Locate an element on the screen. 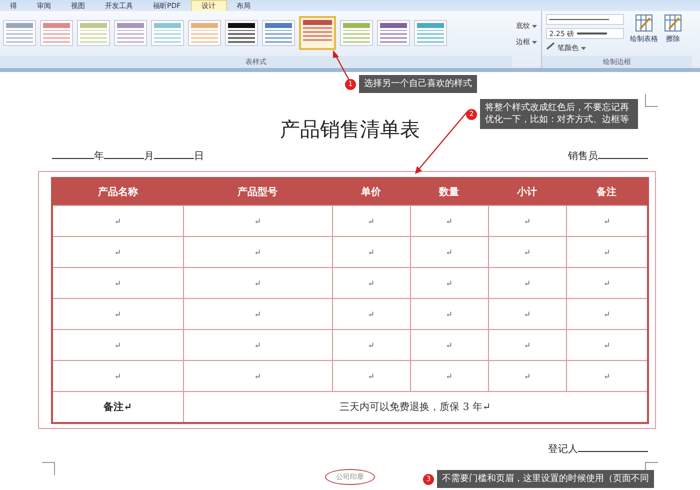 This screenshot has height=490, width=700. column-header: 小计 is located at coordinates (527, 192).